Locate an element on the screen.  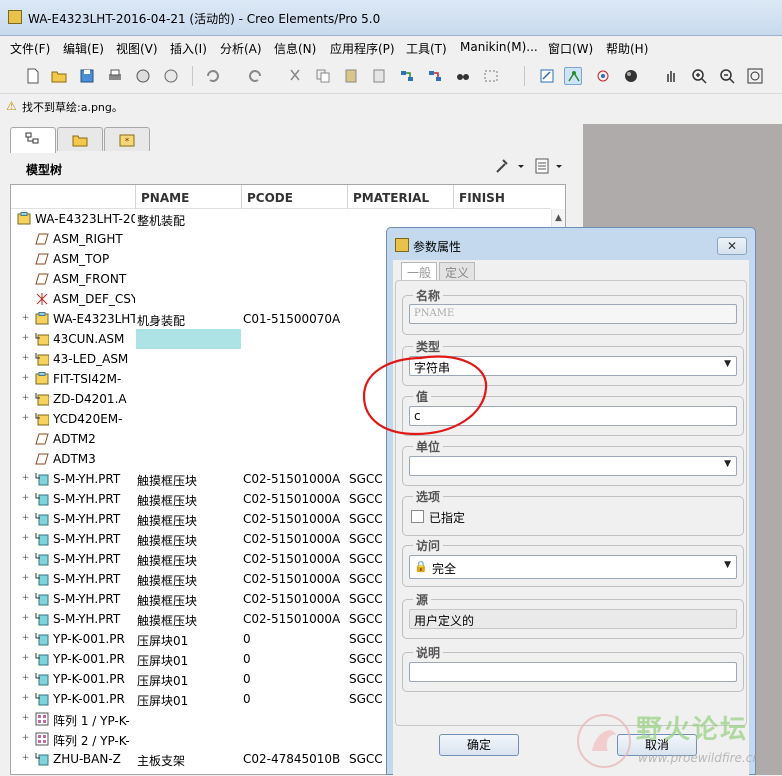
ok-button: 确定 is located at coordinates (479, 745).